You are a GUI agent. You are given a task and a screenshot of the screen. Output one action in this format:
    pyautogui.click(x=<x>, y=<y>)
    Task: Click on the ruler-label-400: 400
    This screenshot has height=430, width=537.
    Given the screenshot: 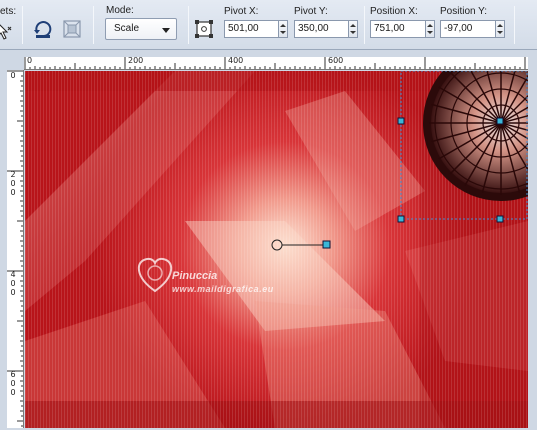 What is the action you would take?
    pyautogui.click(x=236, y=61)
    